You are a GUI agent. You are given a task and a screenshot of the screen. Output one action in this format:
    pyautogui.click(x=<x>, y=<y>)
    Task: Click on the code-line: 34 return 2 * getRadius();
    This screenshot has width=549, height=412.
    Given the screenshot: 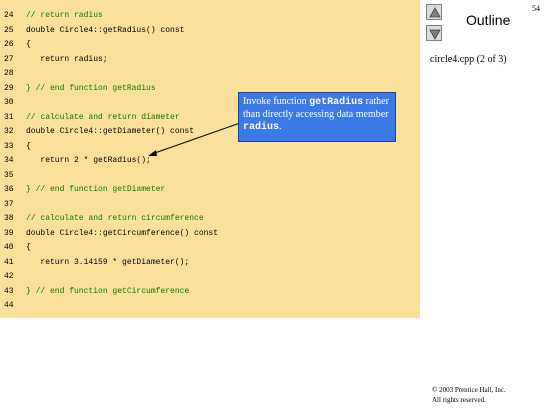 What is the action you would take?
    pyautogui.click(x=210, y=160)
    